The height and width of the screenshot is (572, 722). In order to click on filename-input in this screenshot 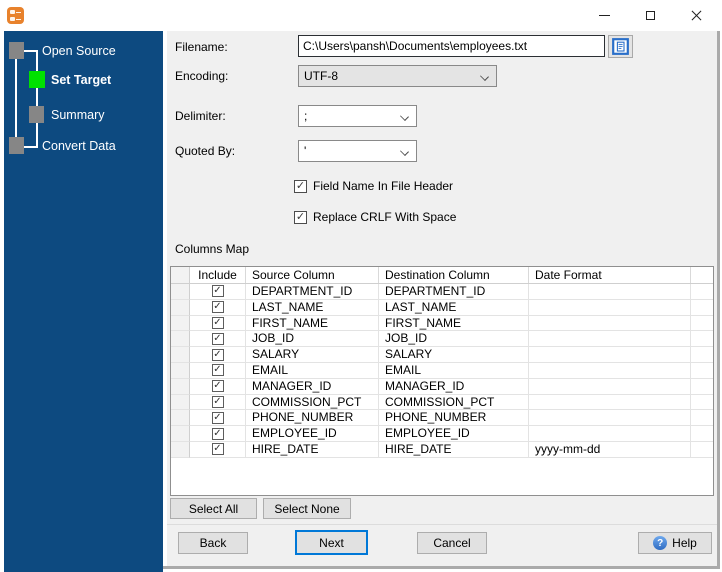, I will do `click(451, 46)`.